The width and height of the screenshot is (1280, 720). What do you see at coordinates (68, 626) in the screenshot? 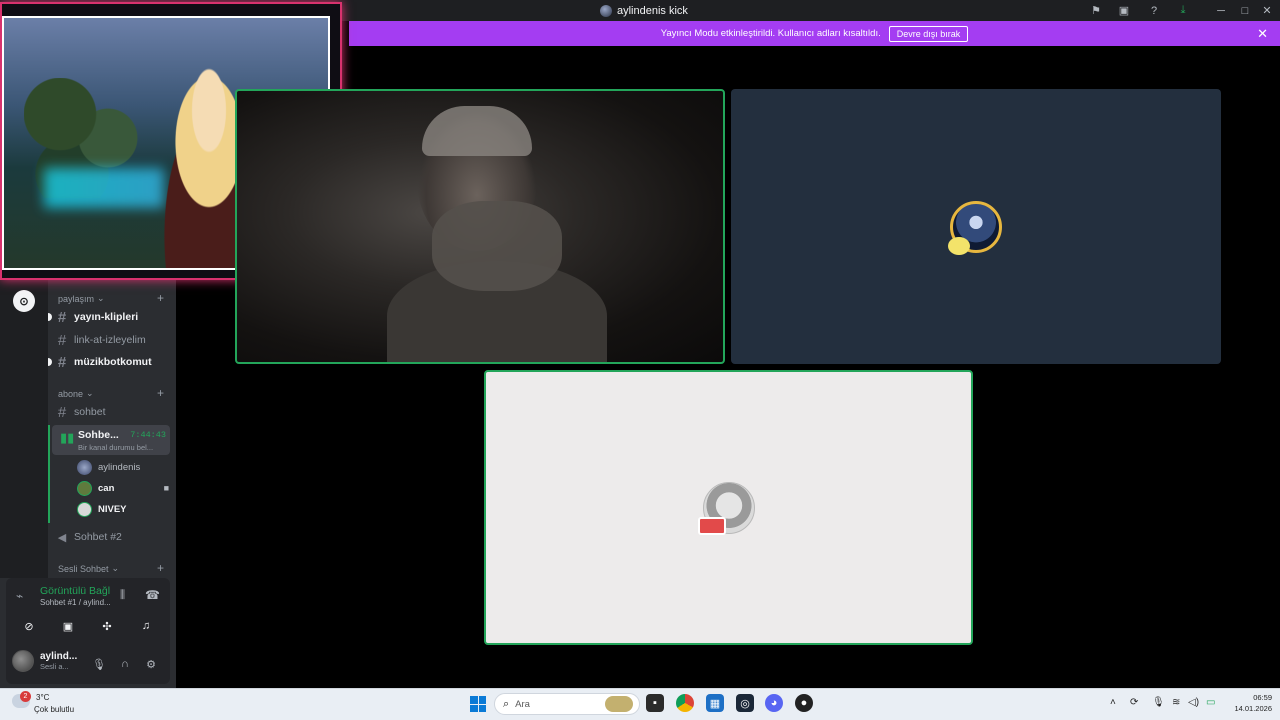
I see `screen-share-button: ▣` at bounding box center [68, 626].